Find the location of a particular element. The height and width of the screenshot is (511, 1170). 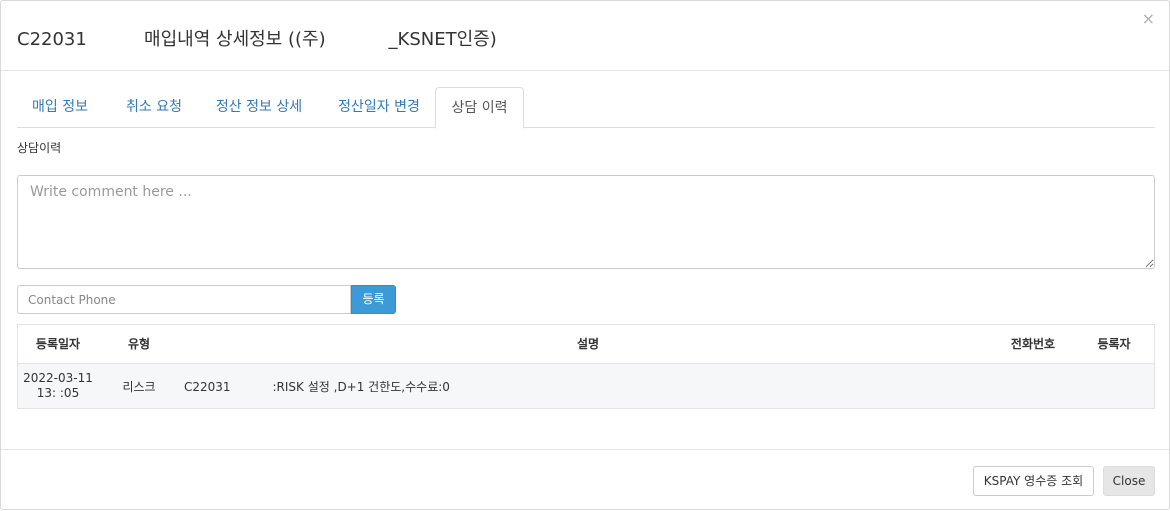

col-desc-header: 설명 is located at coordinates (588, 344).